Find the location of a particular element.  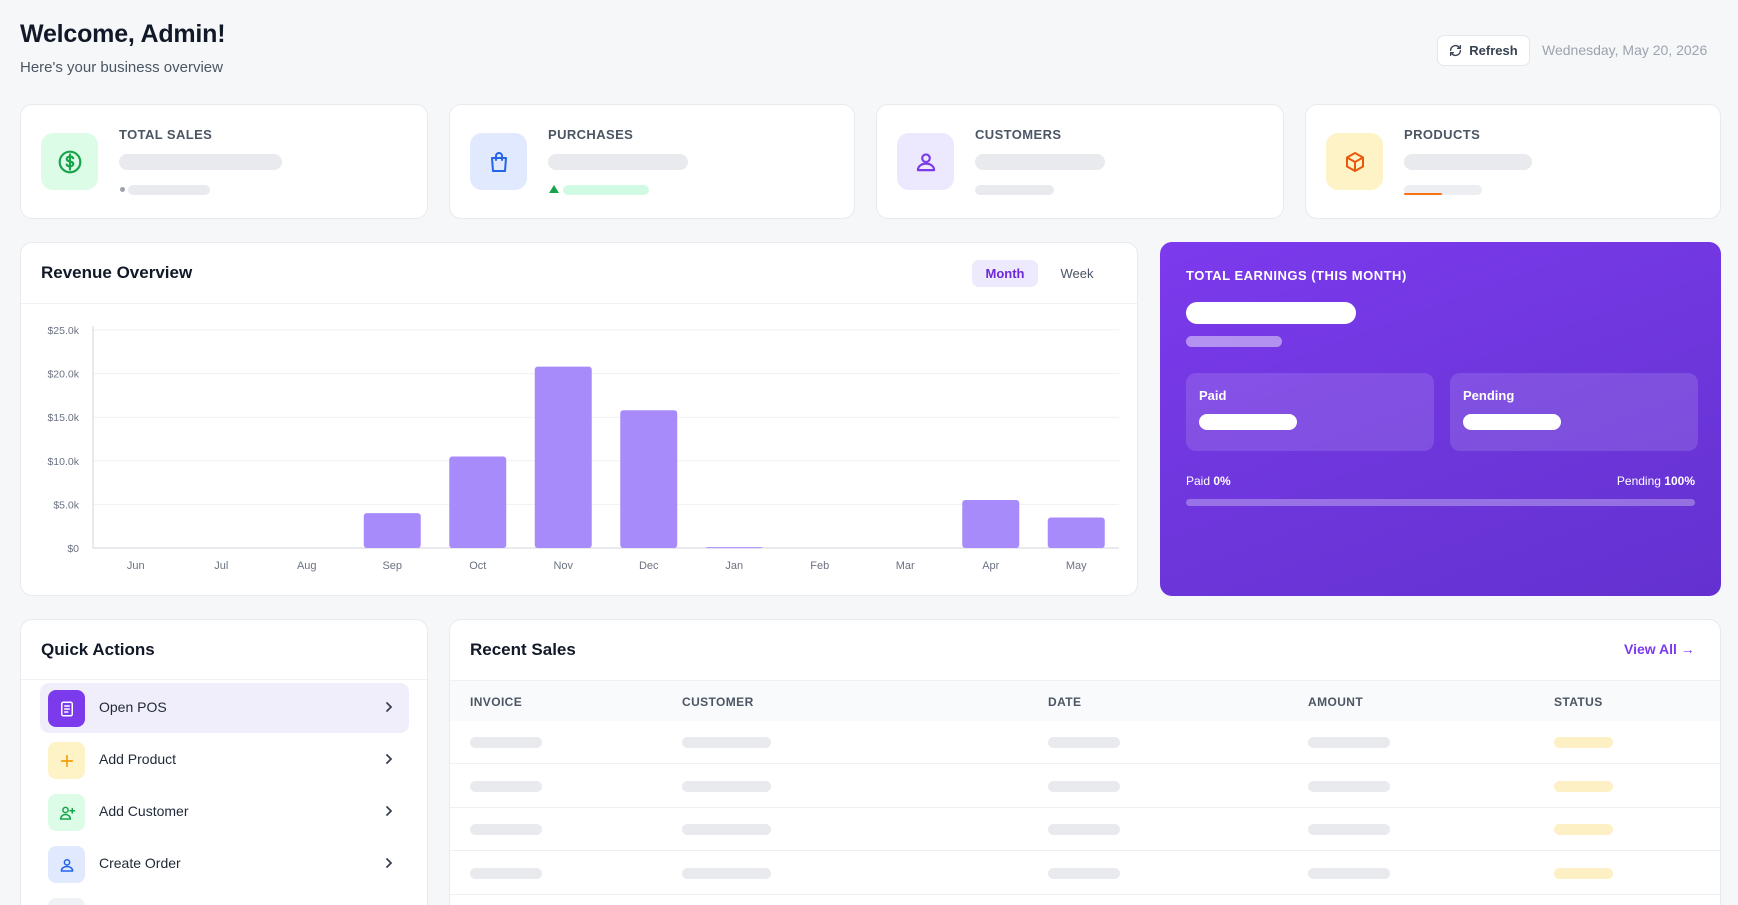

column-header-customer: CUSTOMER is located at coordinates (718, 702).